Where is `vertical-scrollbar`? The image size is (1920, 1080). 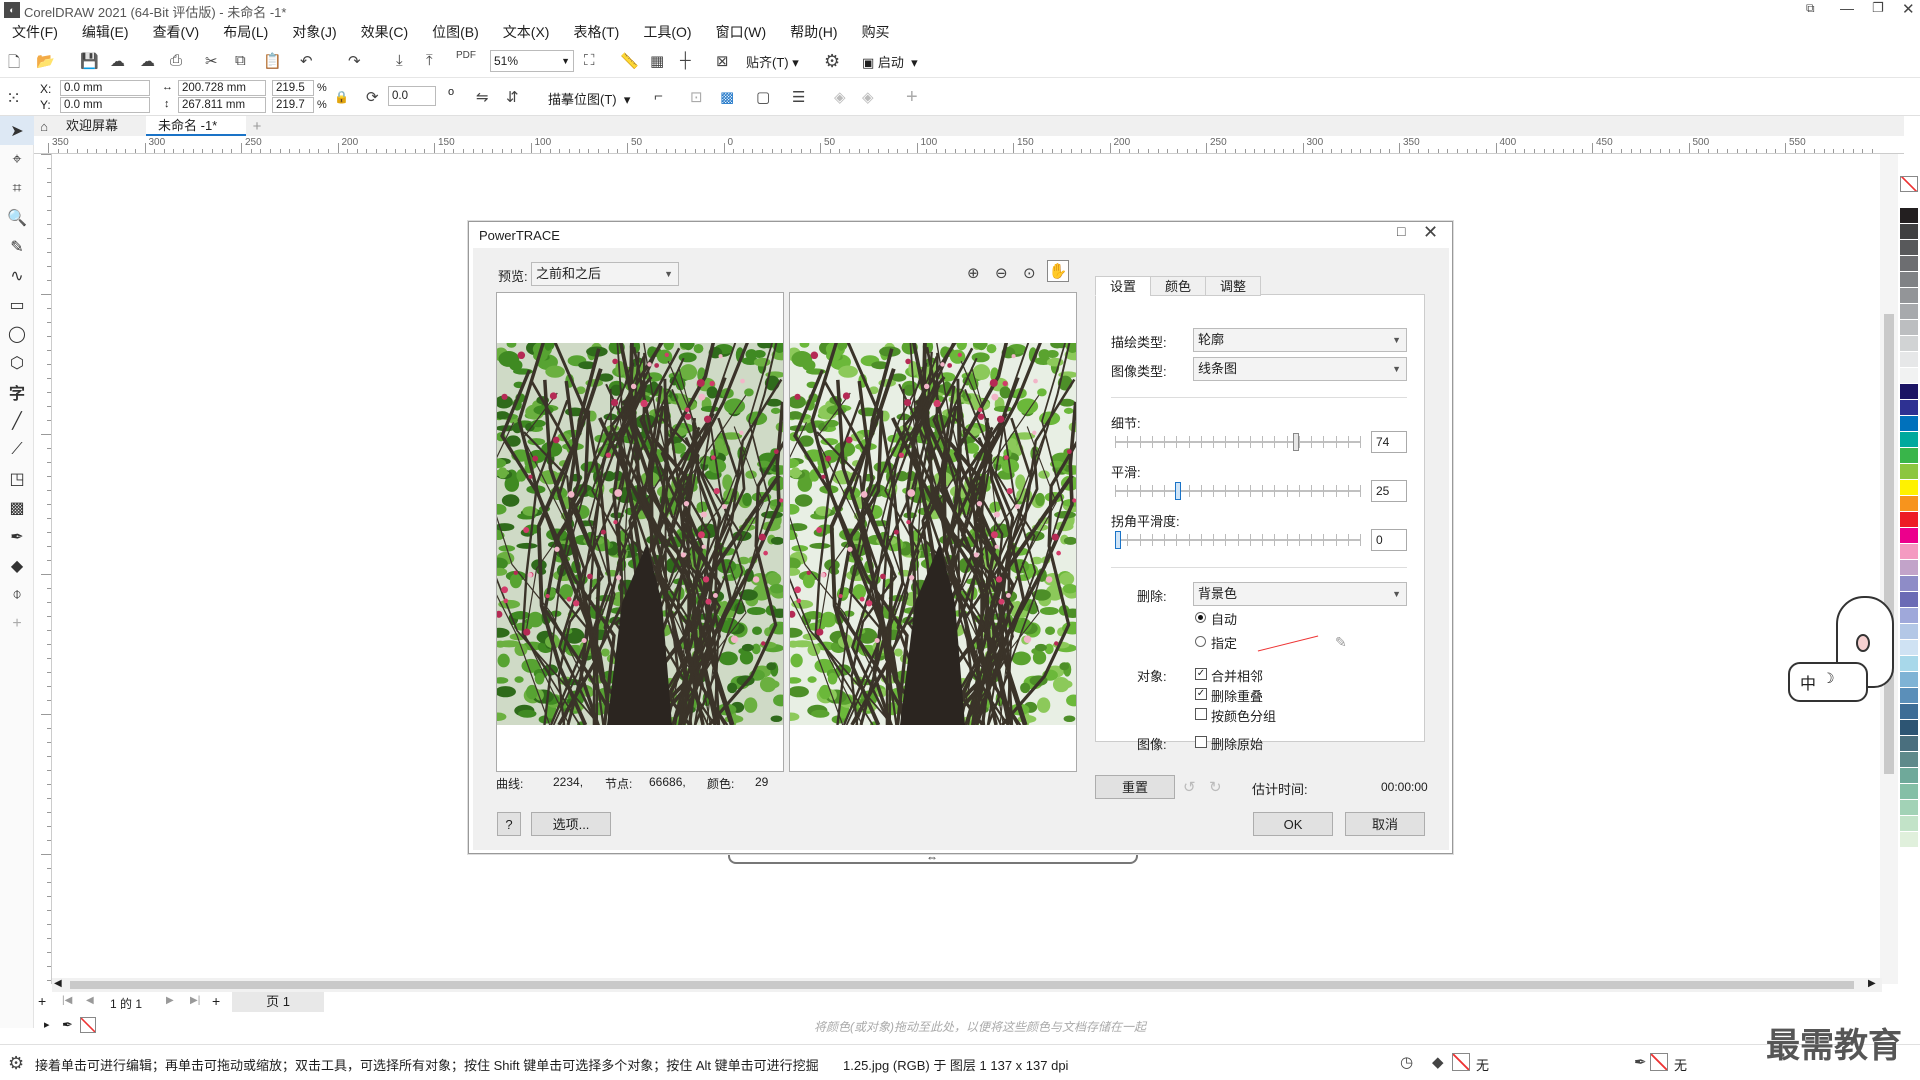 vertical-scrollbar is located at coordinates (1889, 569).